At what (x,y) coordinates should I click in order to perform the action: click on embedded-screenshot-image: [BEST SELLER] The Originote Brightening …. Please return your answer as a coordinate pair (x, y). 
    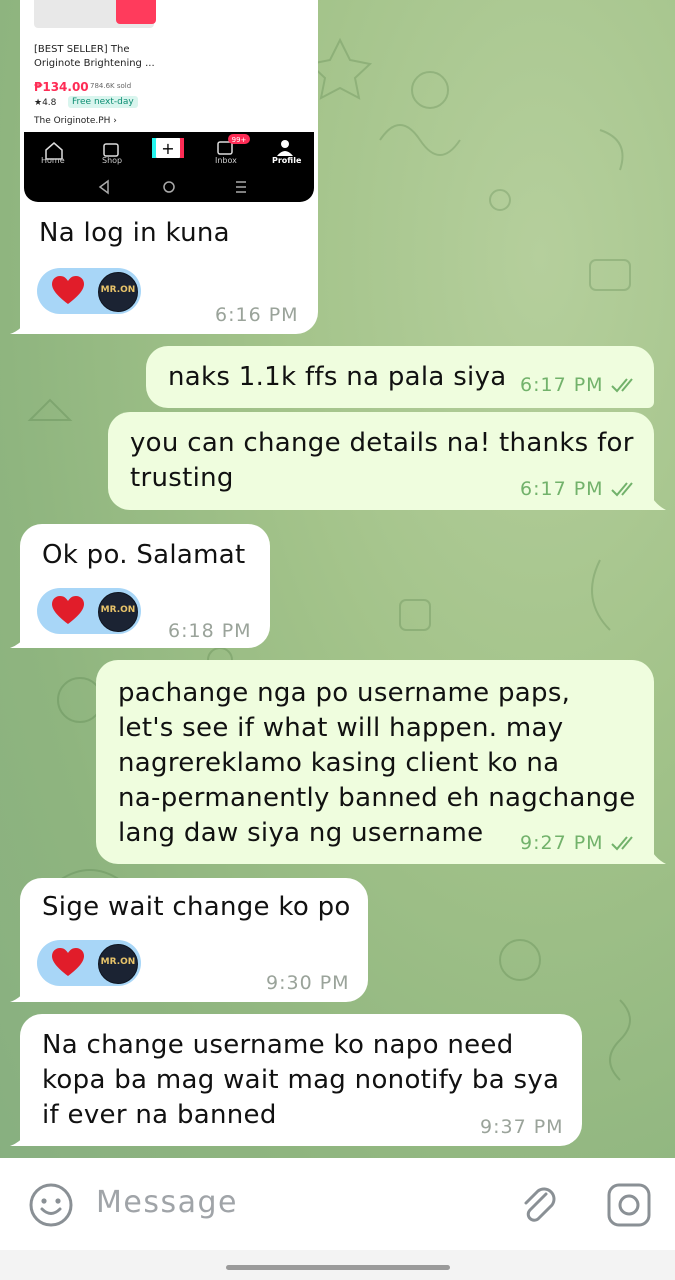
    Looking at the image, I should click on (169, 101).